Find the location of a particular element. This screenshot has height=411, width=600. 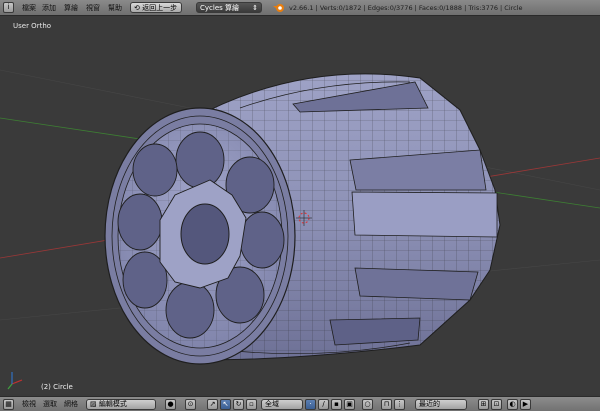

undo-history-button: ⟲ 返回上一步 is located at coordinates (156, 7).